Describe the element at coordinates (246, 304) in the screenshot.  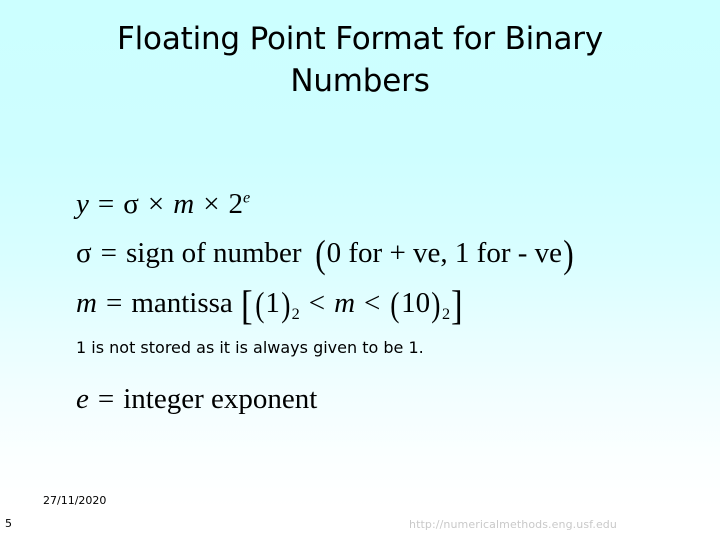
I see `equation-3-bracket-open: [` at that location.